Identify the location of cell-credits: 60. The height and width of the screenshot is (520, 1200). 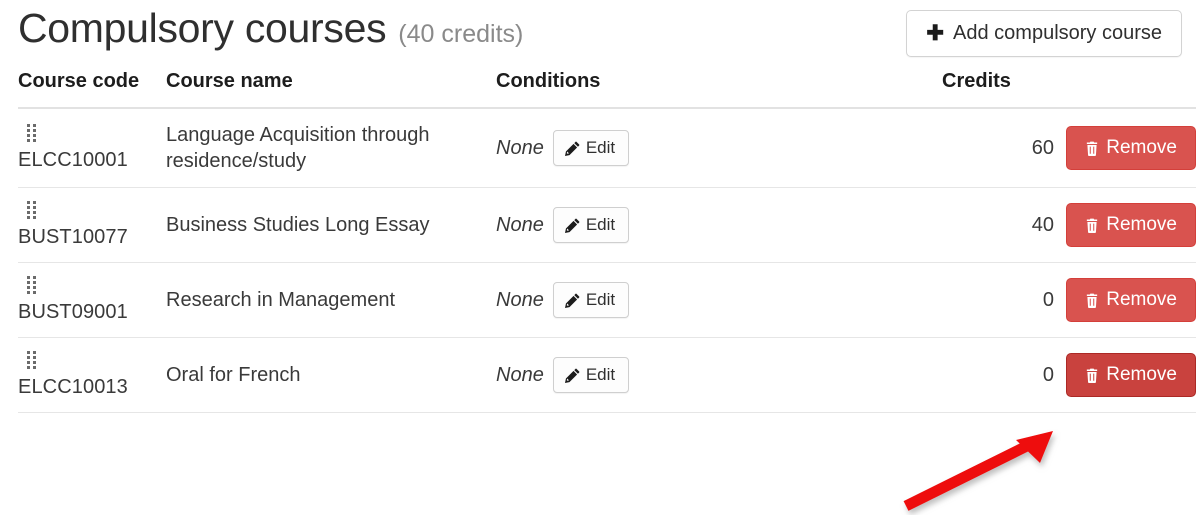
(998, 148).